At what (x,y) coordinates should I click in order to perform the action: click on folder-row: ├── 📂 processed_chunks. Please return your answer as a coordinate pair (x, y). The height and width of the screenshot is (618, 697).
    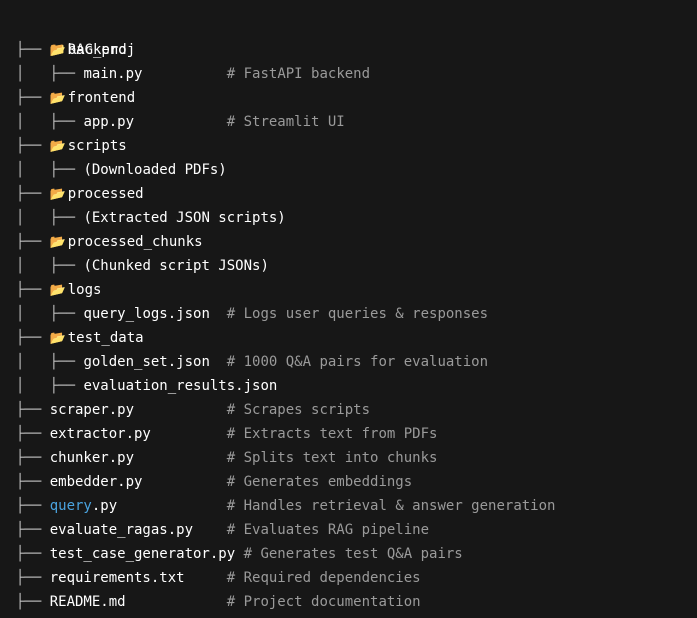
    Looking at the image, I should click on (285, 242).